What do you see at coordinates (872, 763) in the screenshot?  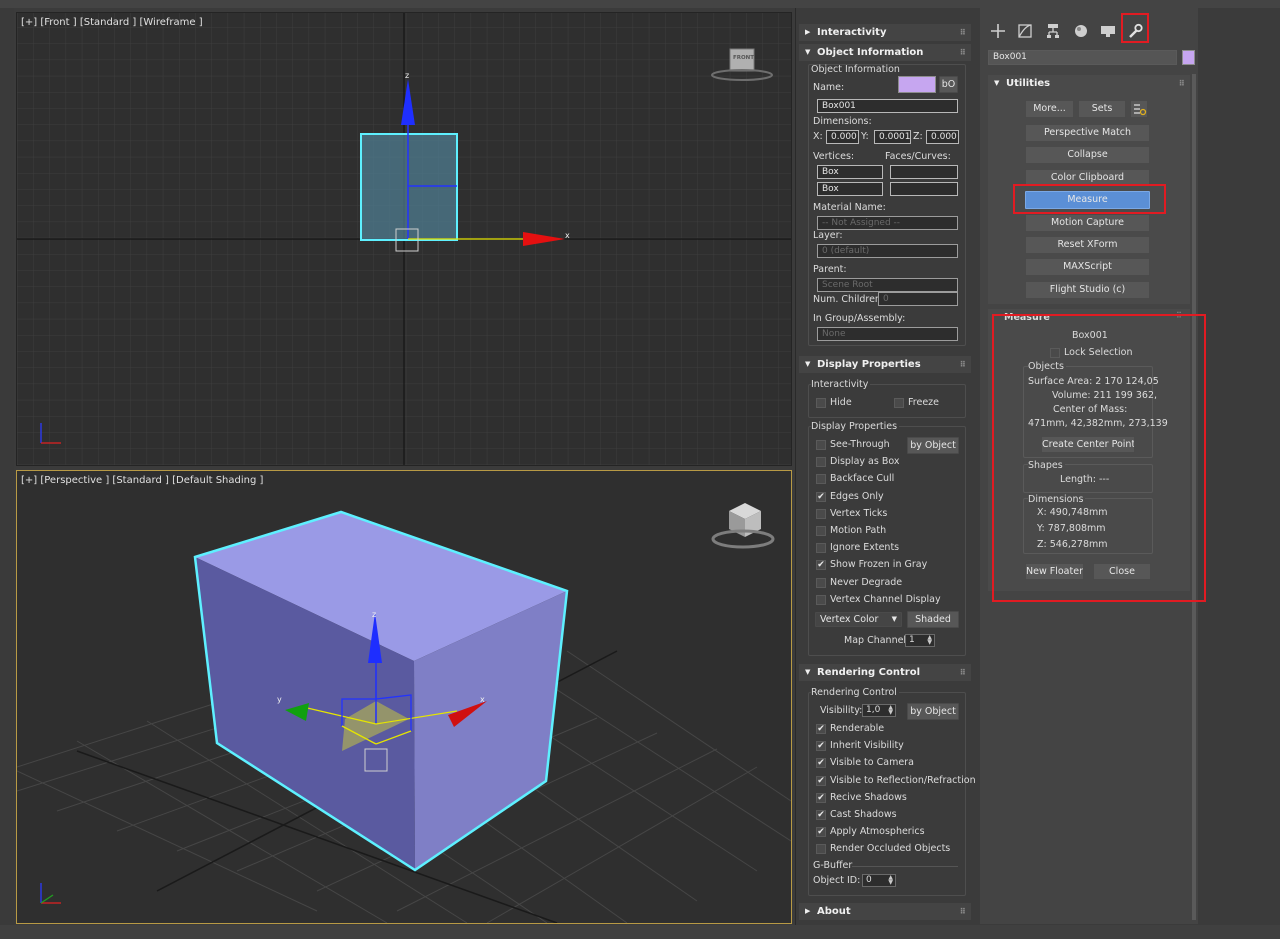 I see `checkbox-label: Visible to Camera` at bounding box center [872, 763].